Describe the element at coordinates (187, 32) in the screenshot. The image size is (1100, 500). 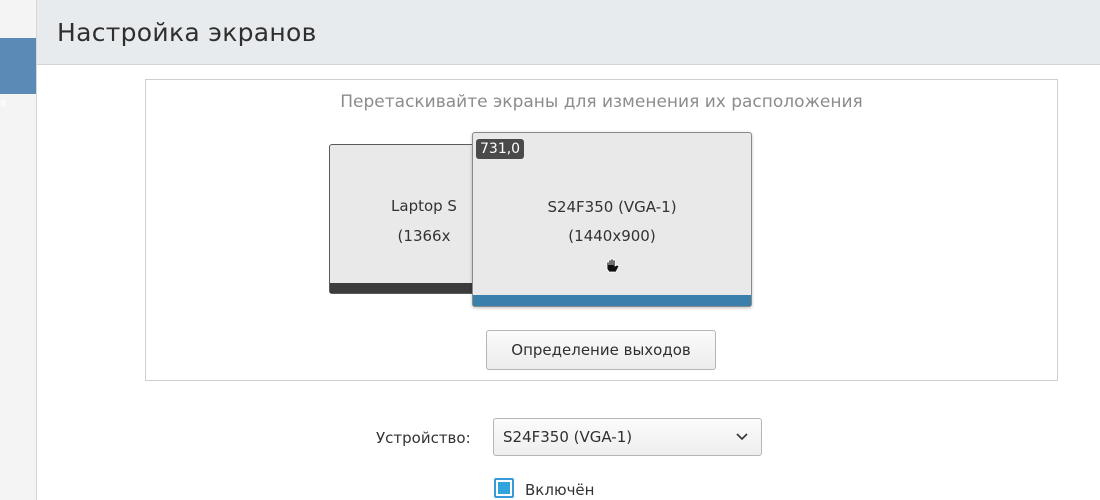
I see `page-title: Настройка экранов` at that location.